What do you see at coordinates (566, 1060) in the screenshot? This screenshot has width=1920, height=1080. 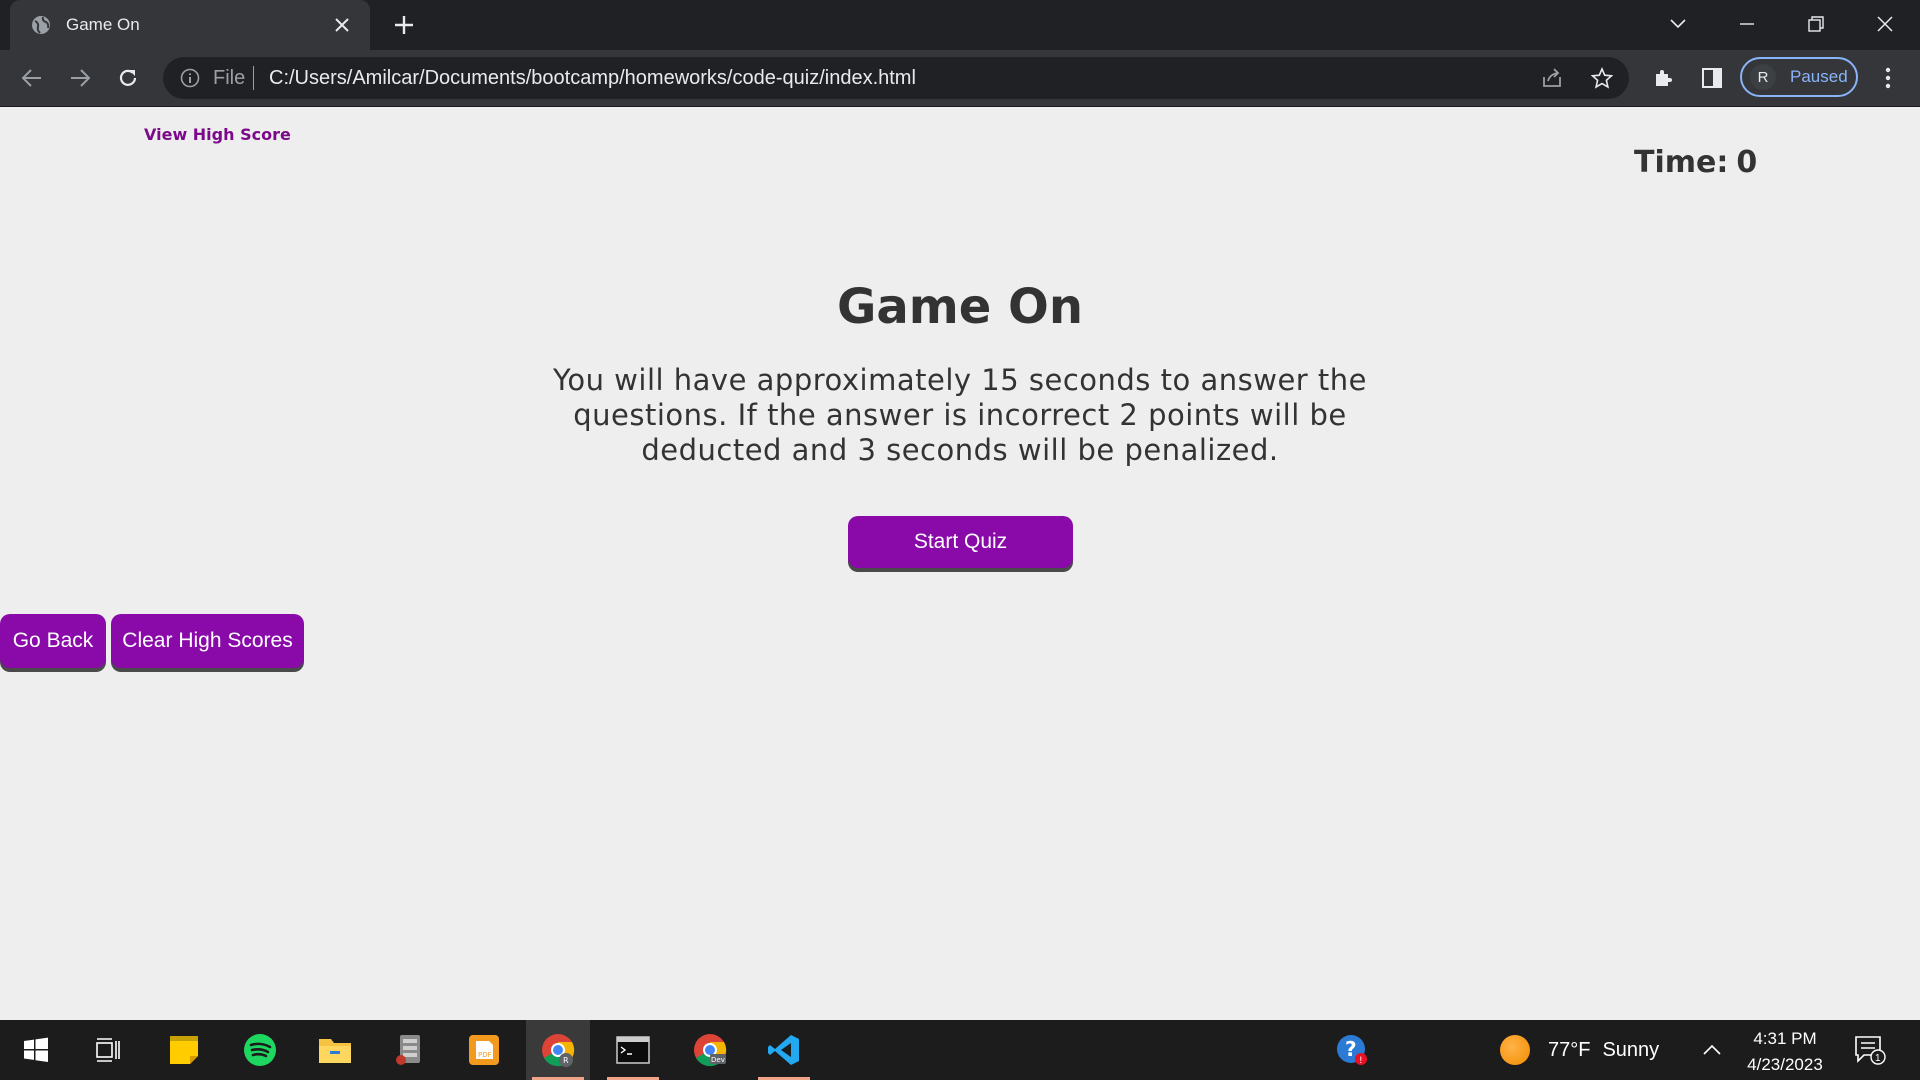 I see `svg-text: R` at bounding box center [566, 1060].